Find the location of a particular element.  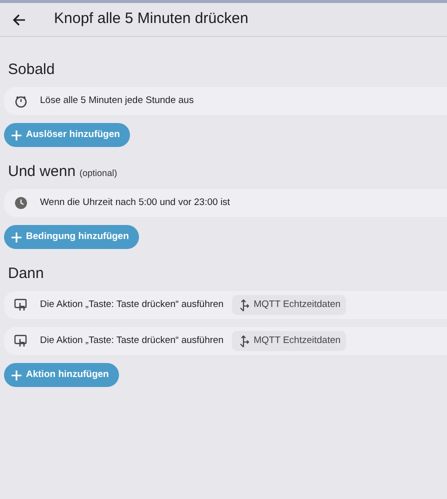

rule-text: Wenn die Uhrzeit nach 5:00 und vor 23:00 ist is located at coordinates (135, 203).